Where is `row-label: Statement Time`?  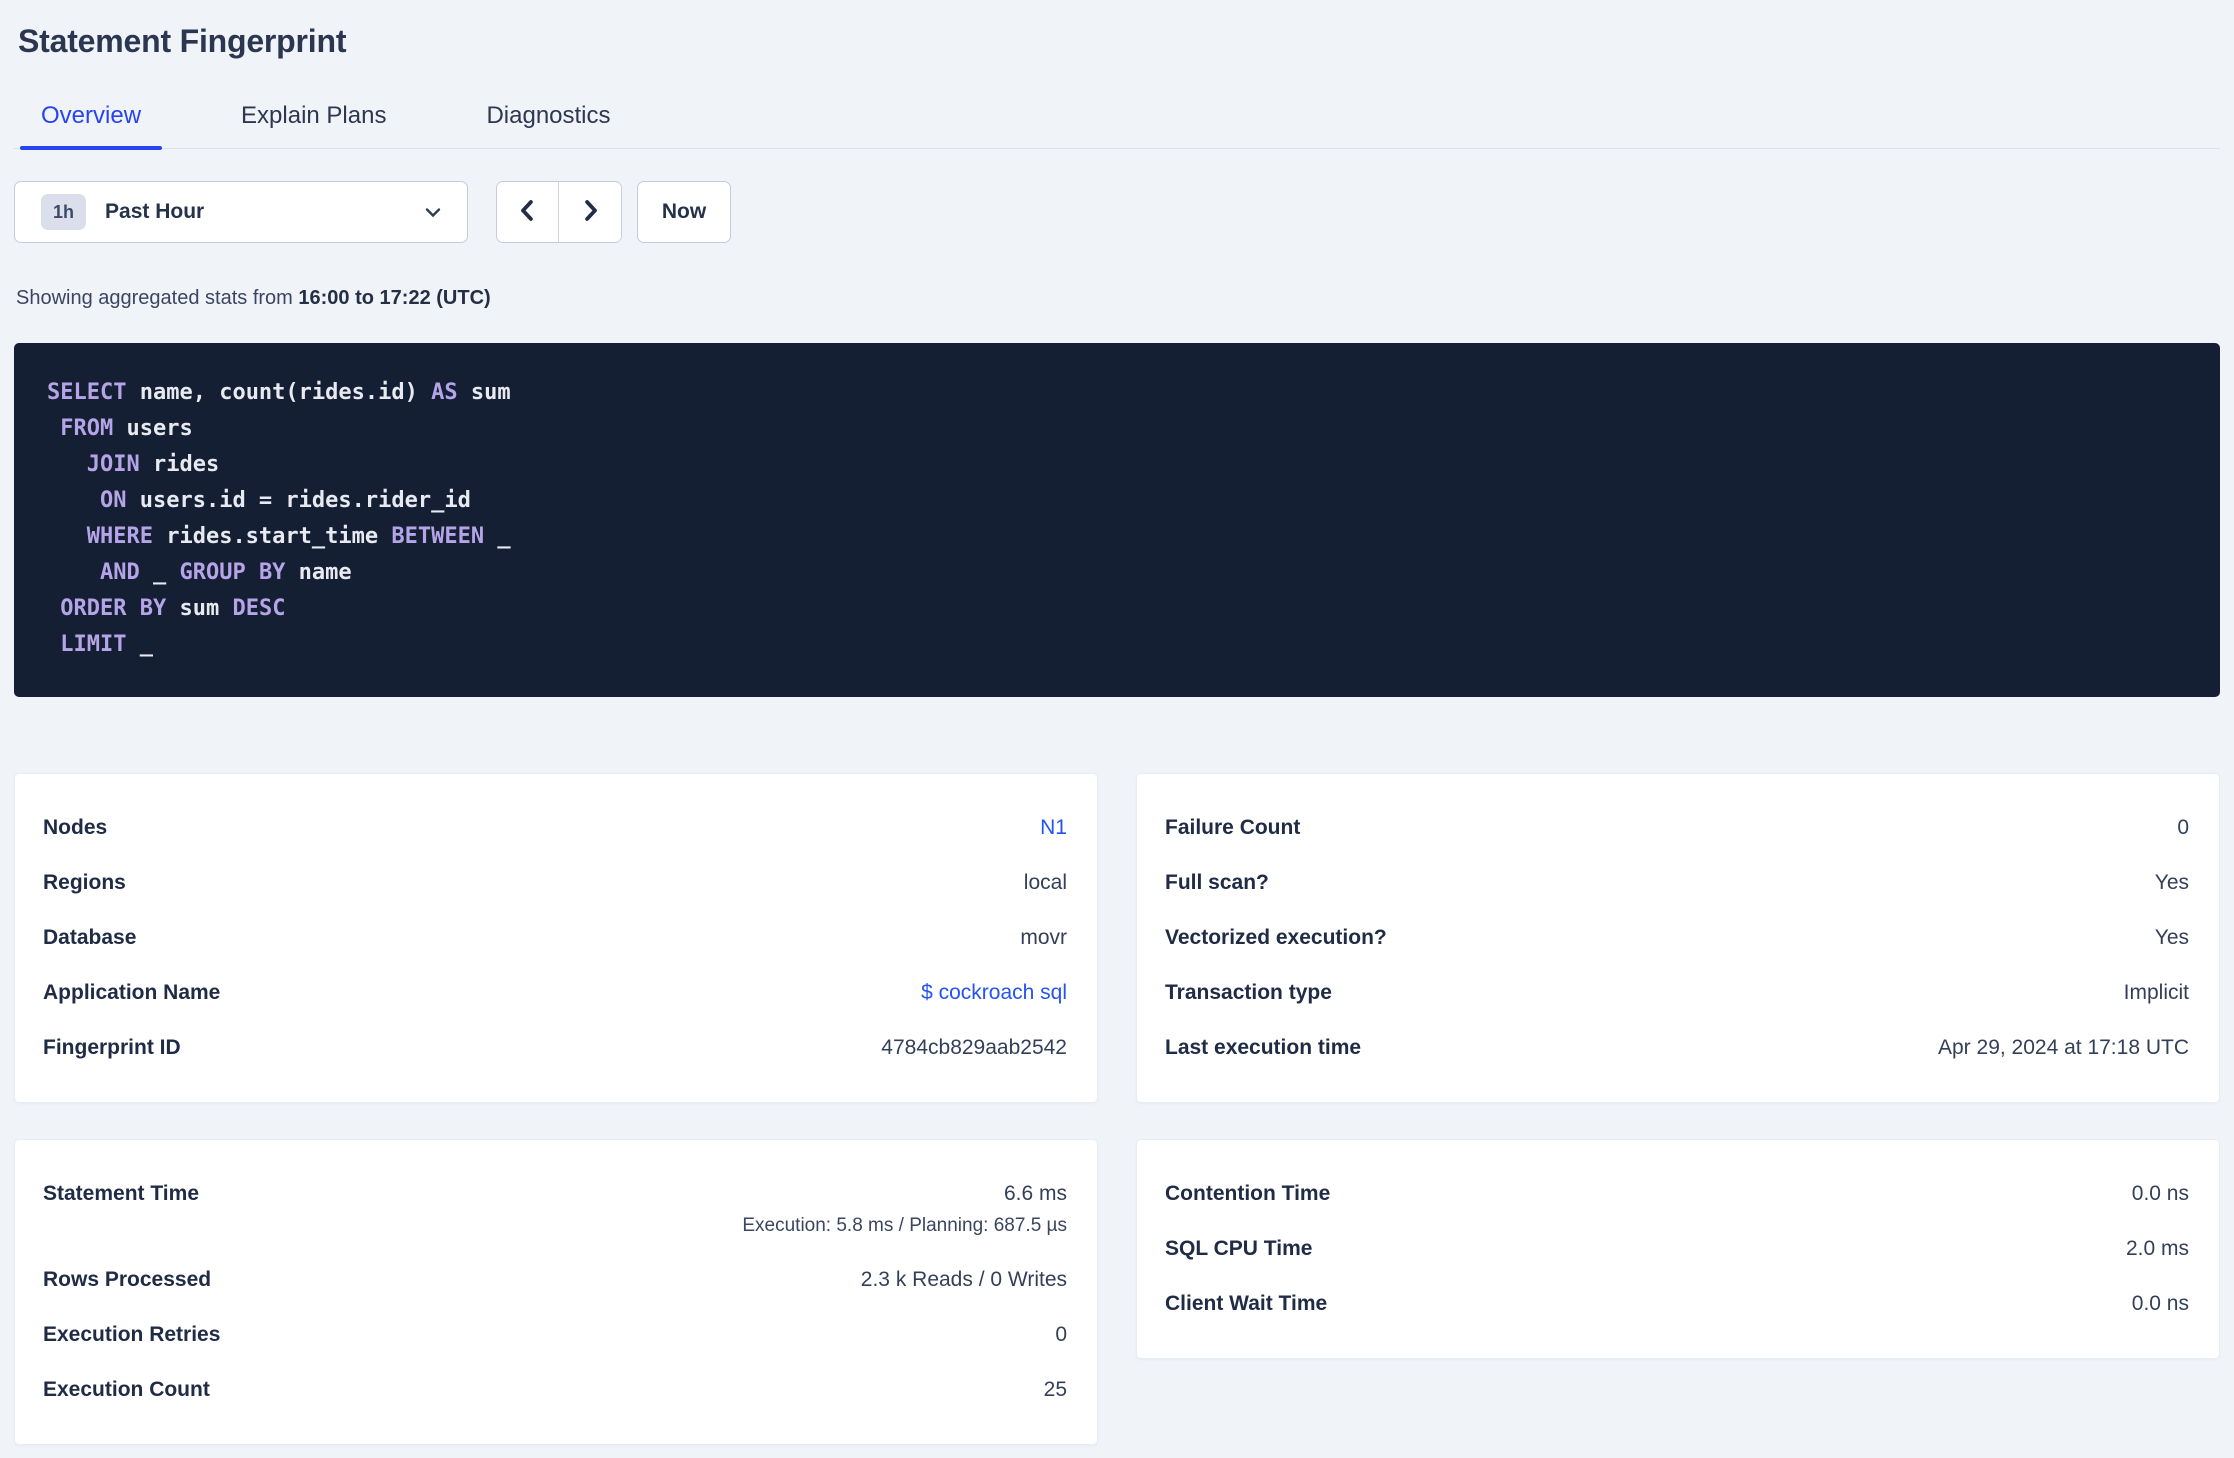
row-label: Statement Time is located at coordinates (121, 1193).